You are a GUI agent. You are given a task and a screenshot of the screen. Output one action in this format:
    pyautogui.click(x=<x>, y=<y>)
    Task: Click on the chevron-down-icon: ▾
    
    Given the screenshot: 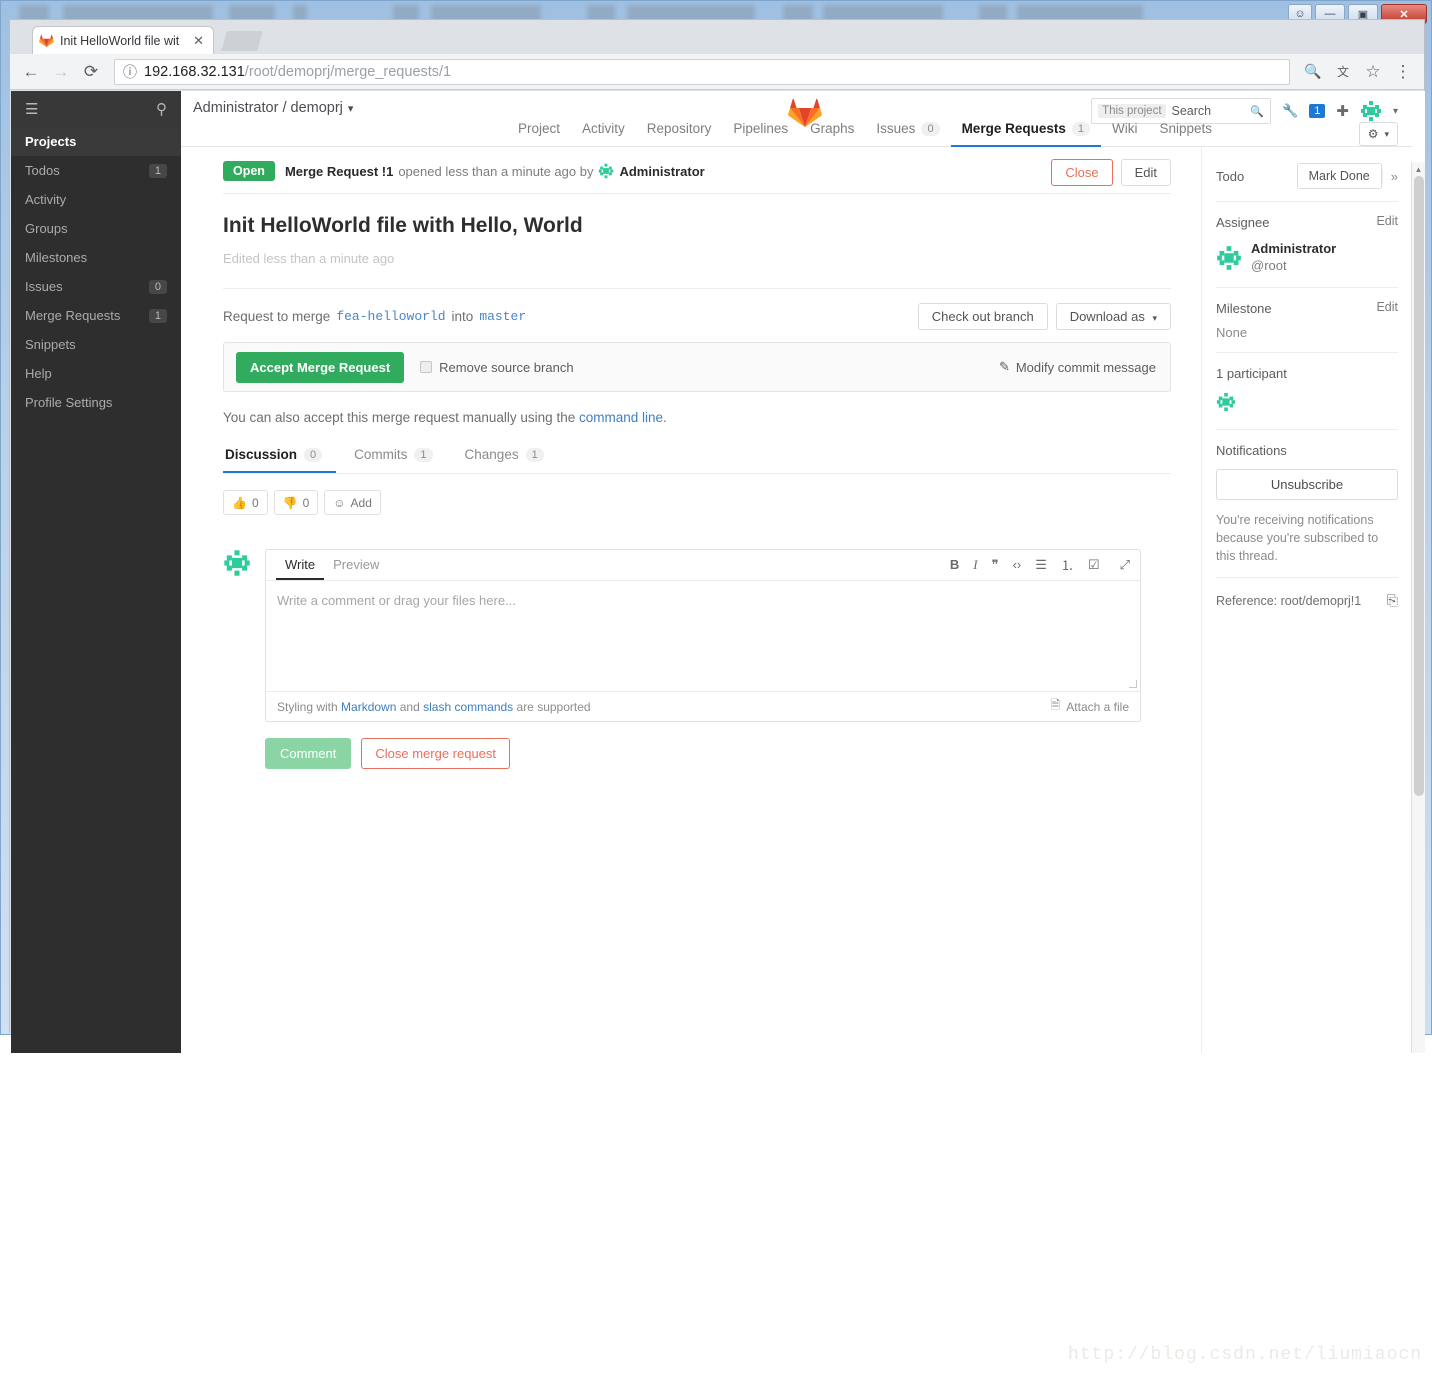 What is the action you would take?
    pyautogui.click(x=351, y=108)
    